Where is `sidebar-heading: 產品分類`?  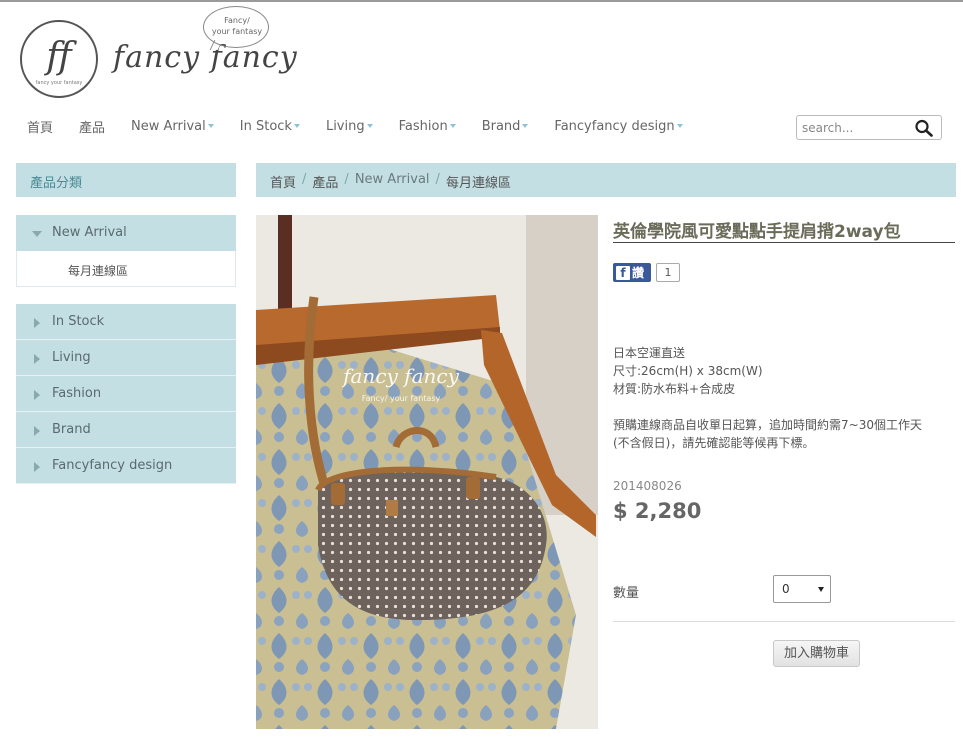 sidebar-heading: 產品分類 is located at coordinates (126, 180).